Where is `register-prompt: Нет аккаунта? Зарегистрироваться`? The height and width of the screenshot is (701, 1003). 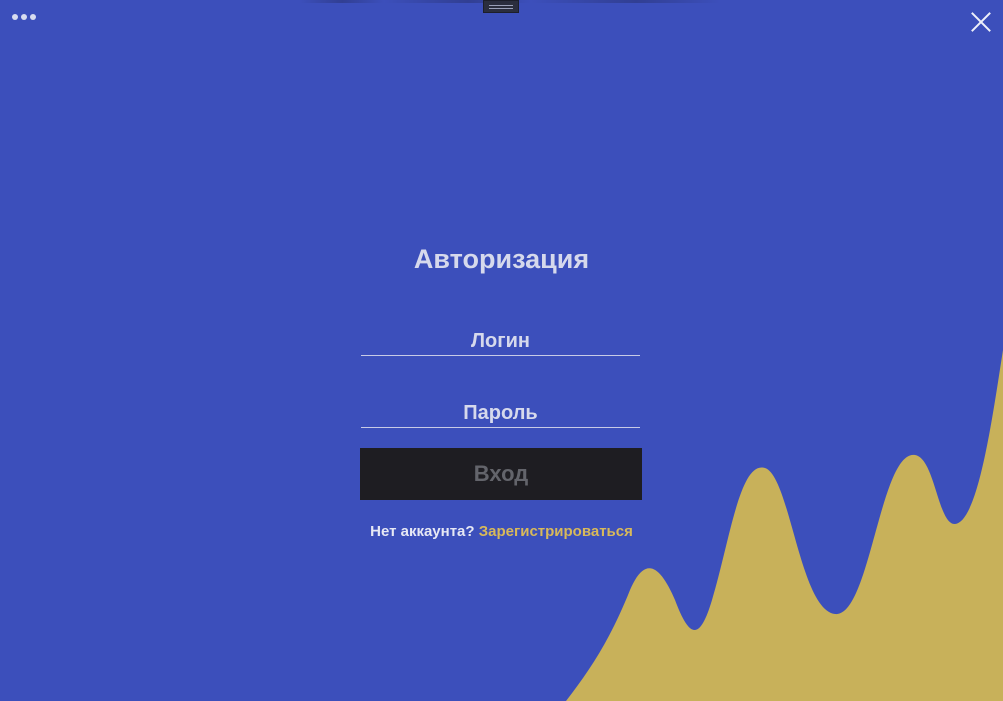
register-prompt: Нет аккаунта? Зарегистрироваться is located at coordinates (501, 531).